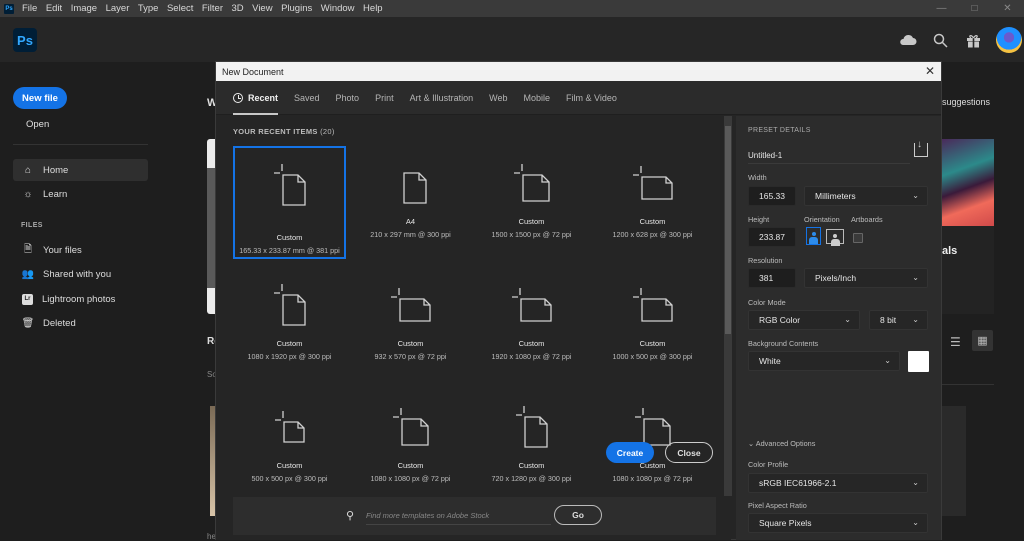  I want to click on lightbulb-icon: ☼, so click(28, 194).